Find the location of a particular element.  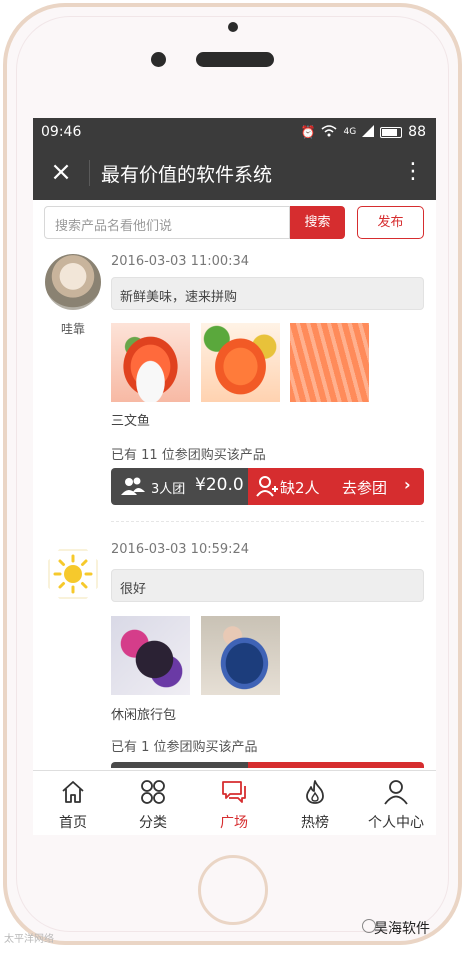

tab-home: 首页 is located at coordinates (73, 803).